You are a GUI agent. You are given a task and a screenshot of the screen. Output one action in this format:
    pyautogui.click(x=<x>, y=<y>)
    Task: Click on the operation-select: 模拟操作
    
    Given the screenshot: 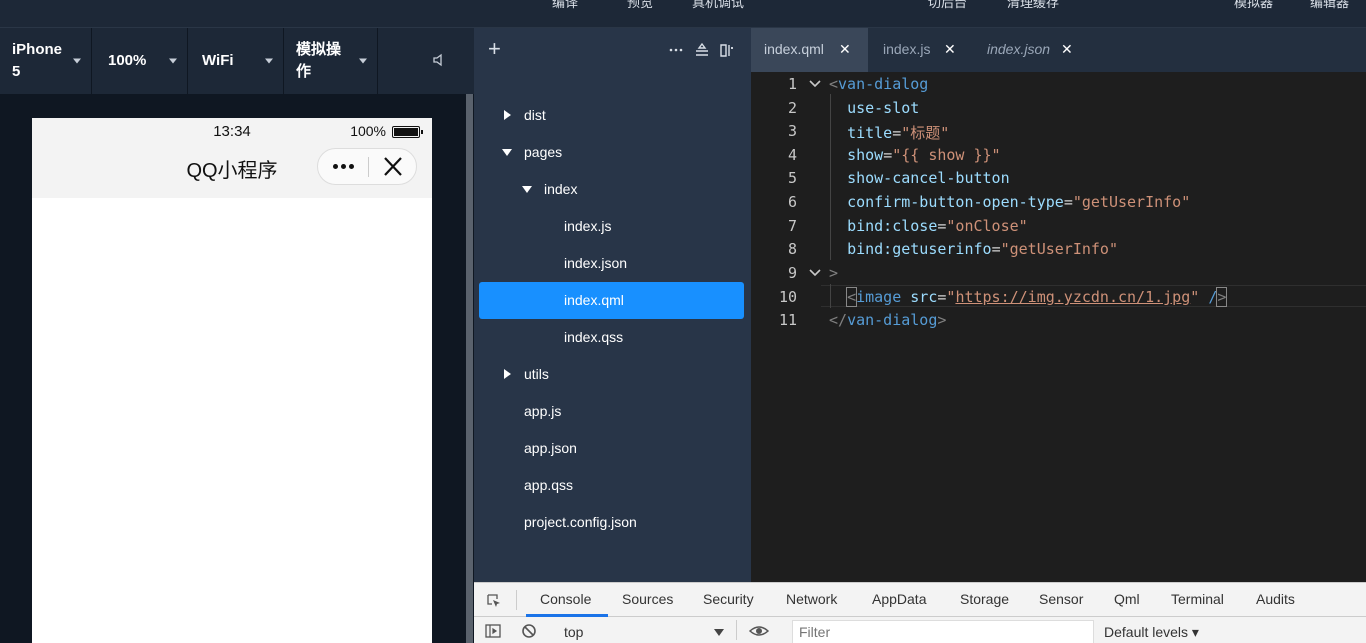 What is the action you would take?
    pyautogui.click(x=331, y=61)
    